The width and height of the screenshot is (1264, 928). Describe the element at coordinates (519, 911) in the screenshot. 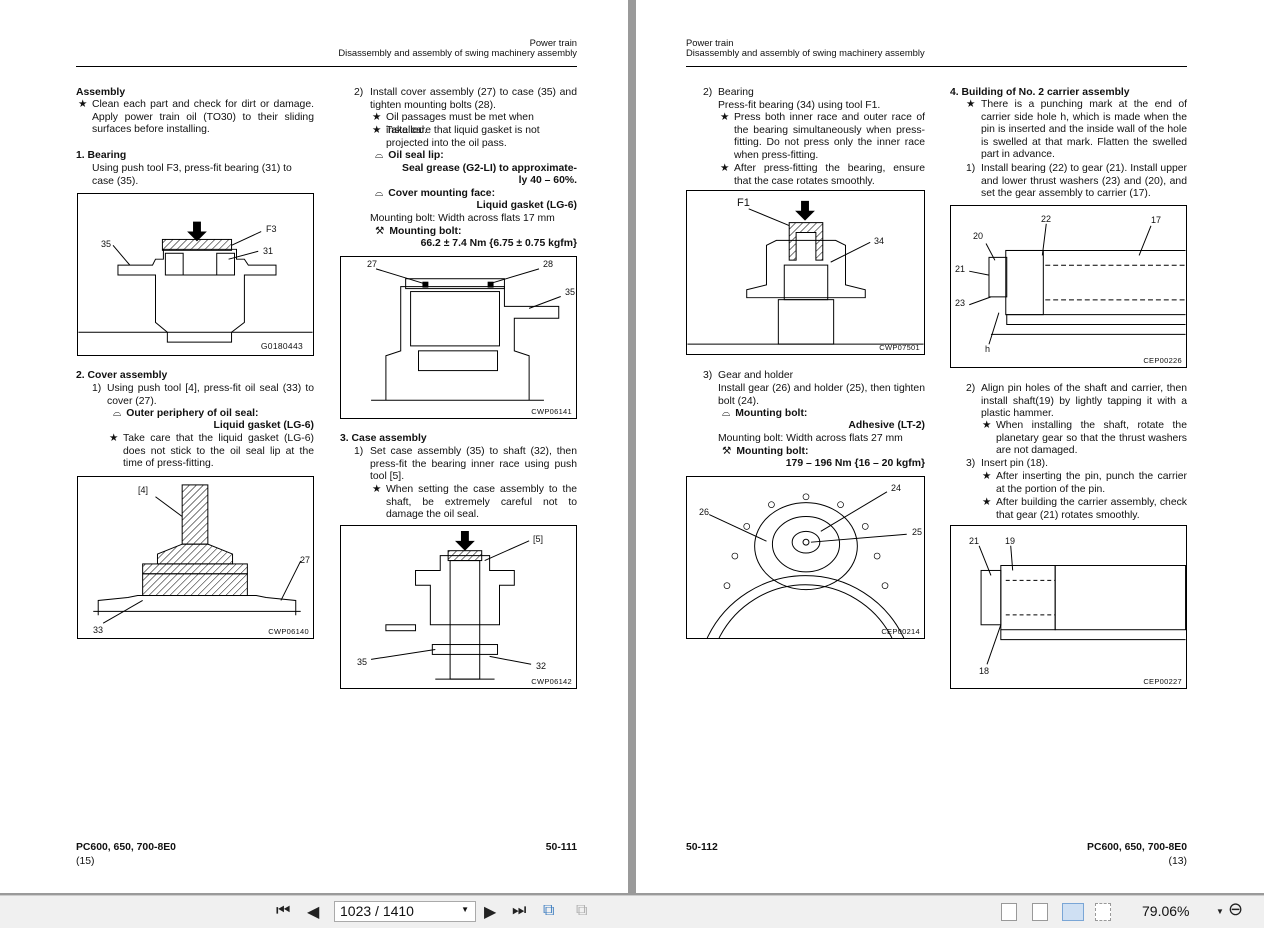

I see `last-page-icon: ⏭` at that location.